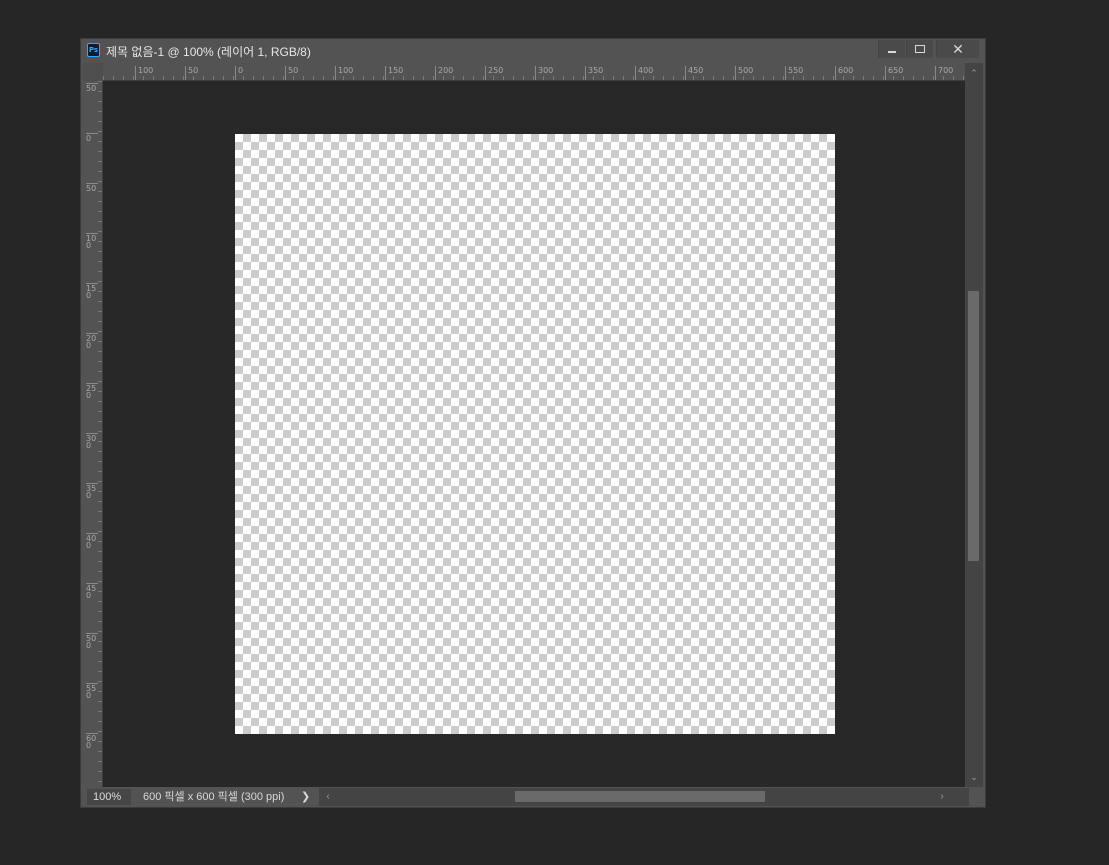 This screenshot has width=1109, height=865. Describe the element at coordinates (92, 341) in the screenshot. I see `ruler-v-label: 200` at that location.